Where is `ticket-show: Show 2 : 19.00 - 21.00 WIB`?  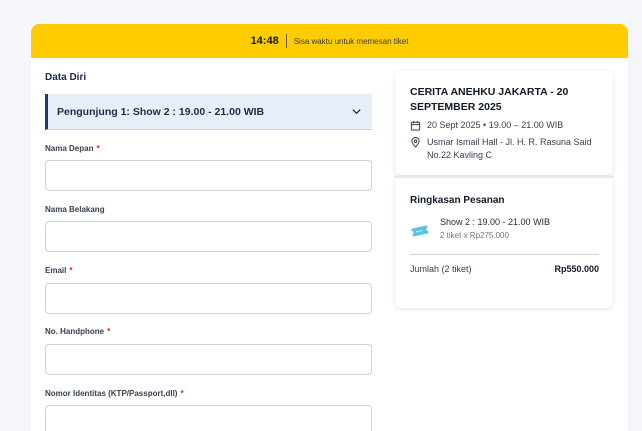
ticket-show: Show 2 : 19.00 - 21.00 WIB is located at coordinates (495, 222).